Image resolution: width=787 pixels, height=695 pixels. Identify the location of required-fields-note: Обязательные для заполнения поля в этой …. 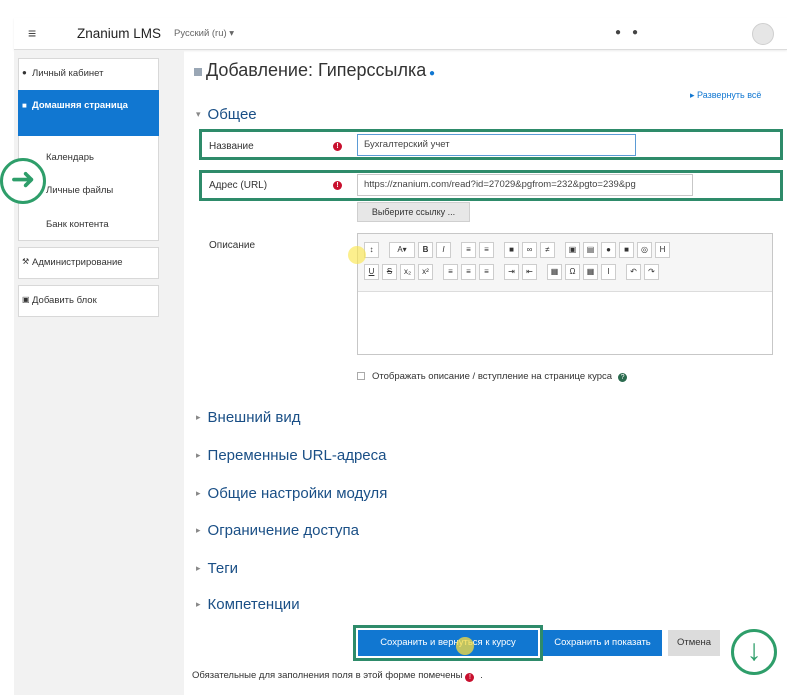
(337, 676).